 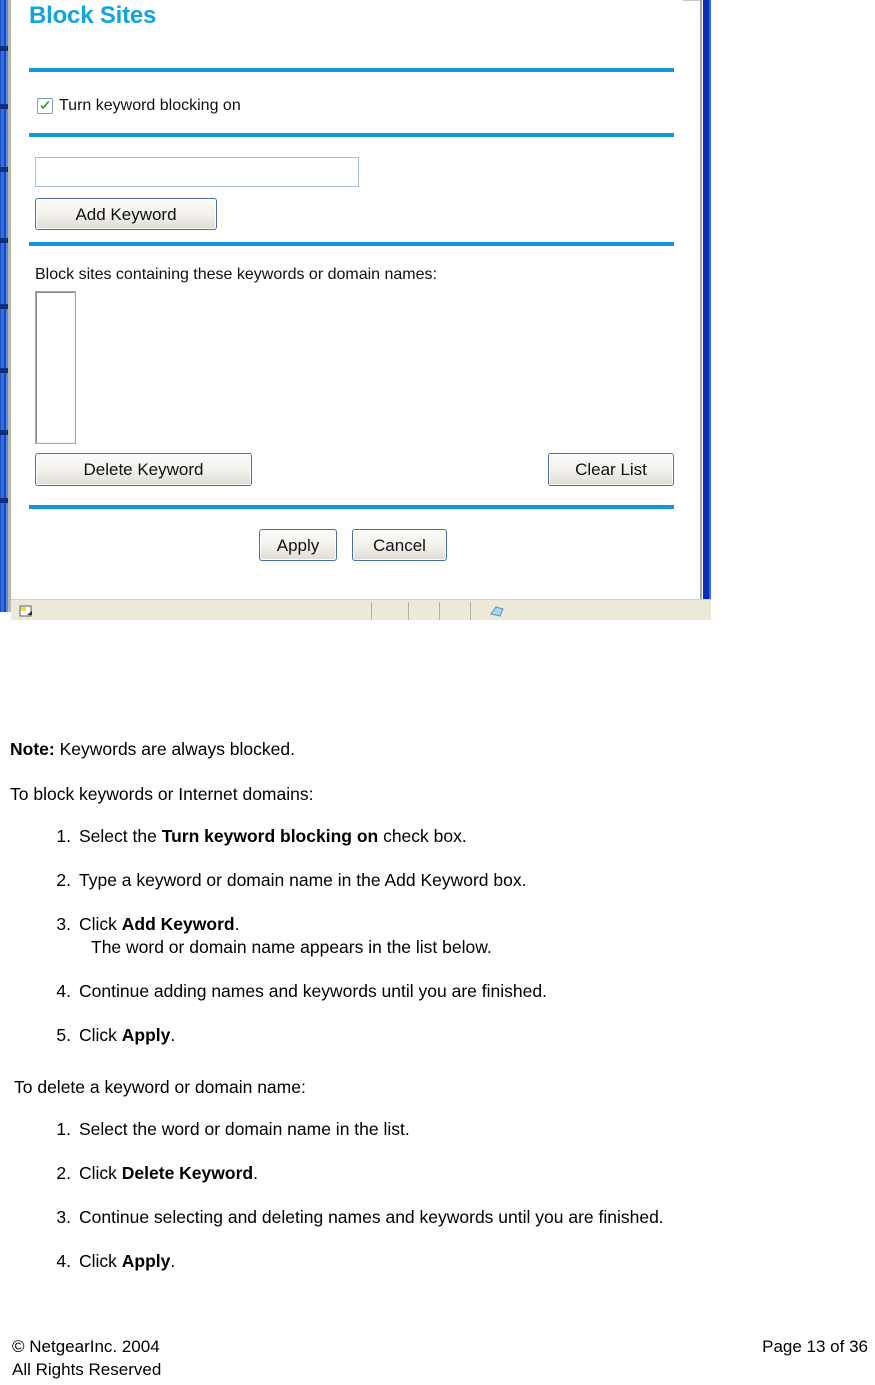 I want to click on cancel-button: Cancel, so click(x=399, y=545).